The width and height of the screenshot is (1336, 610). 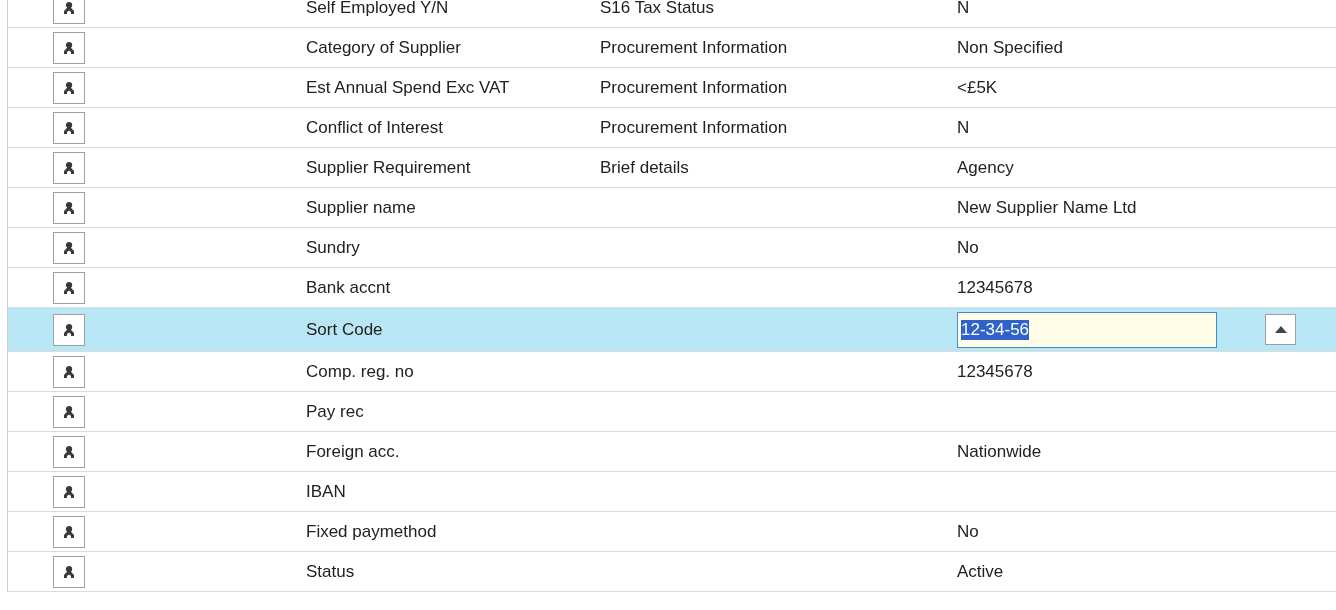 What do you see at coordinates (672, 412) in the screenshot?
I see `table-row: Pay rec` at bounding box center [672, 412].